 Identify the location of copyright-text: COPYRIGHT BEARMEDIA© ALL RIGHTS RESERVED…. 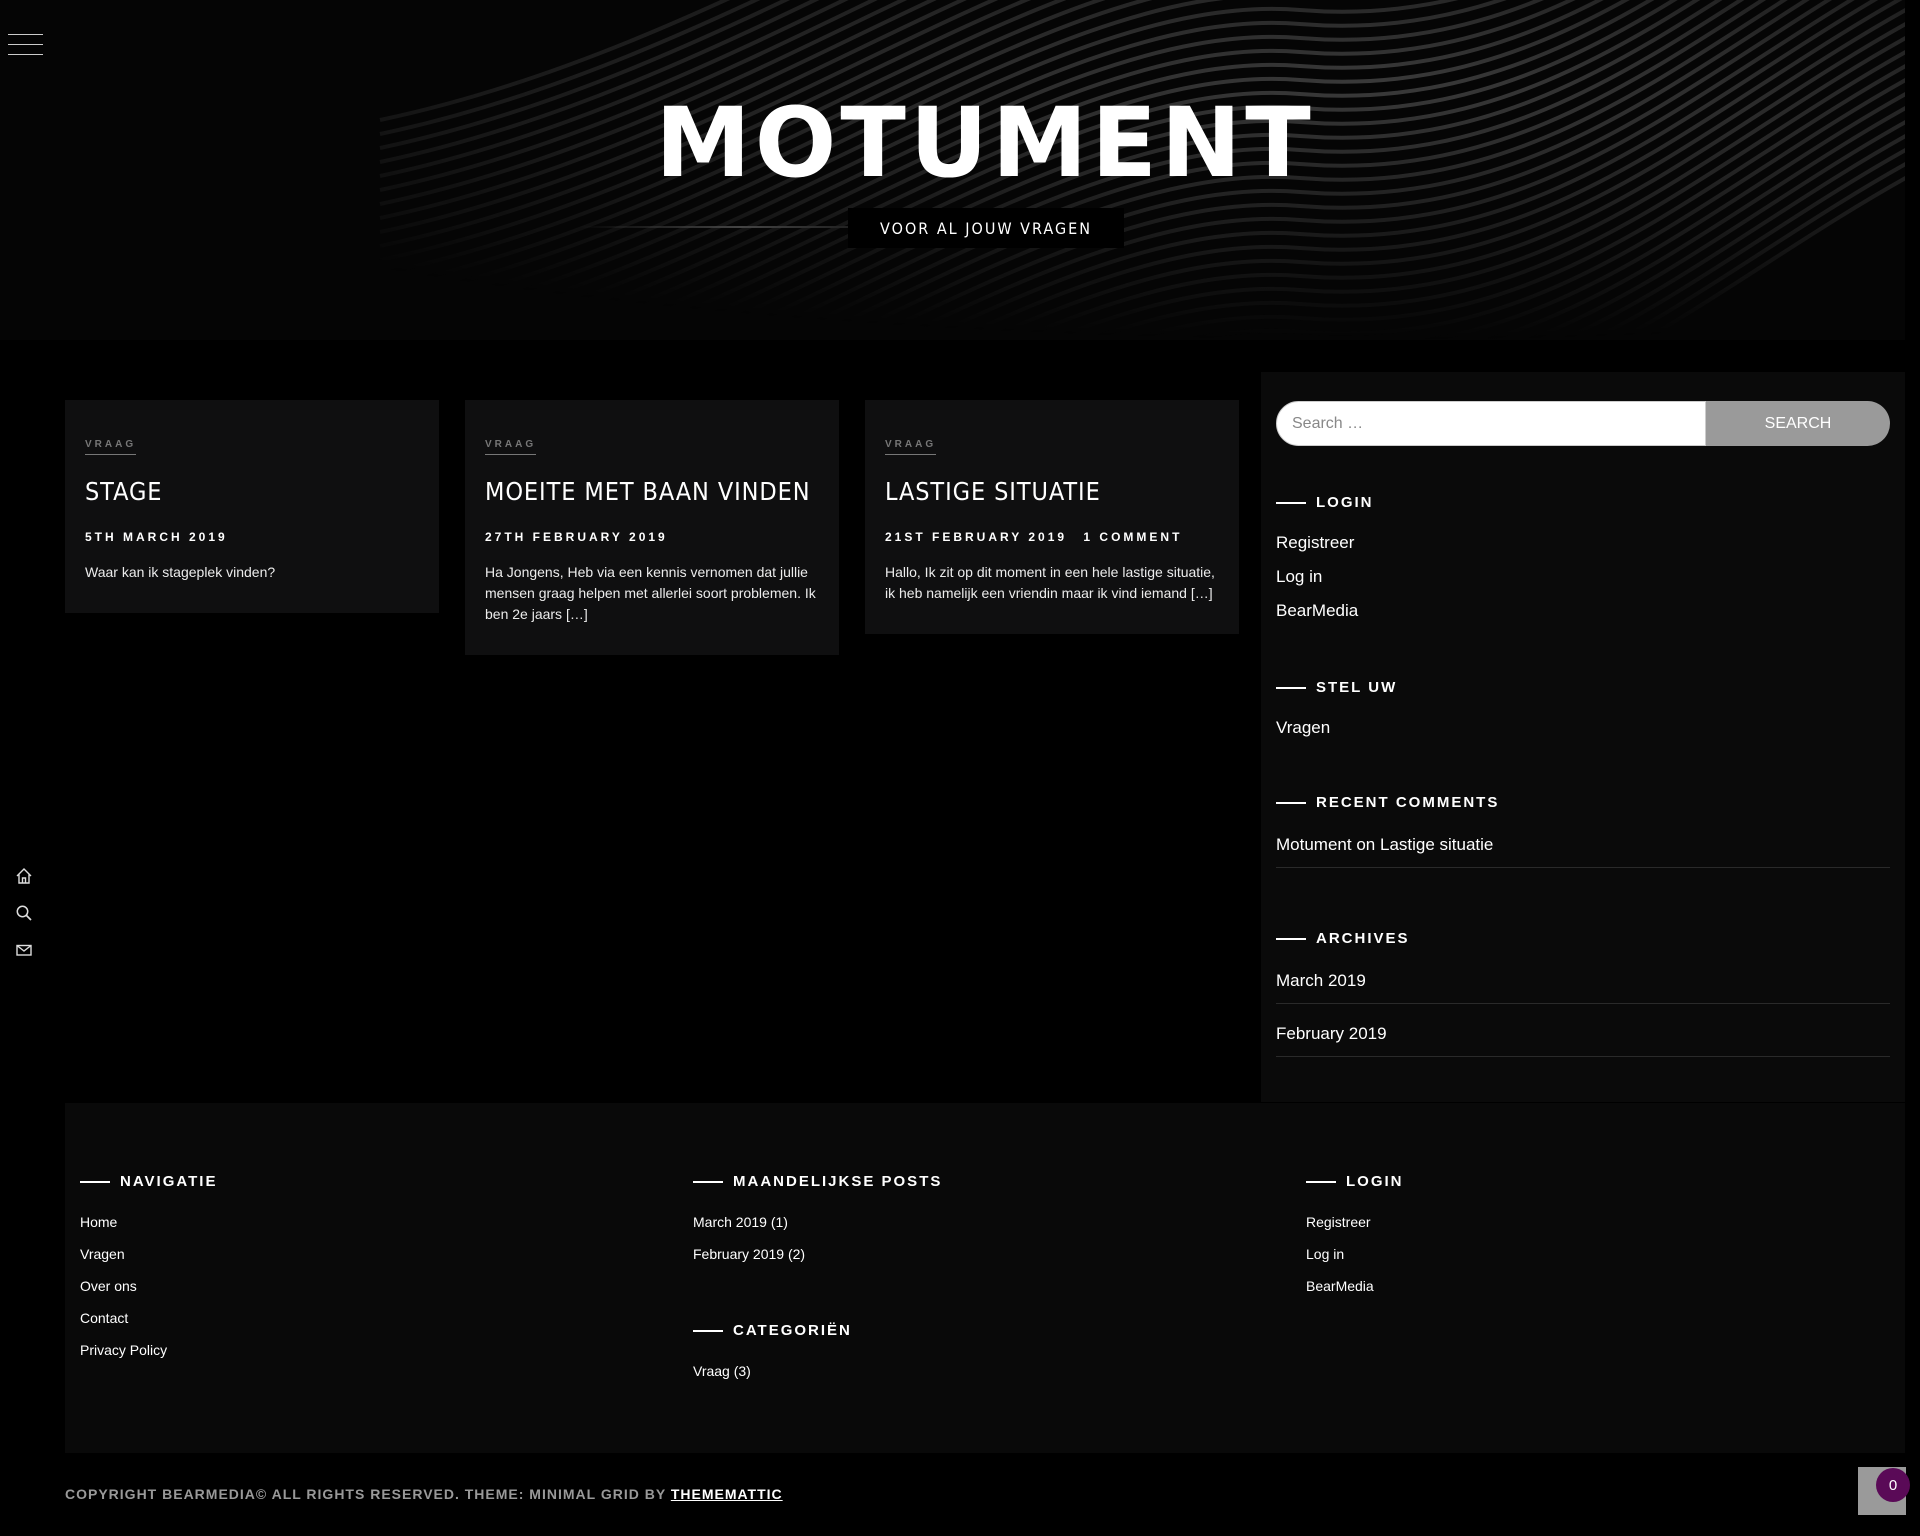
(424, 1494).